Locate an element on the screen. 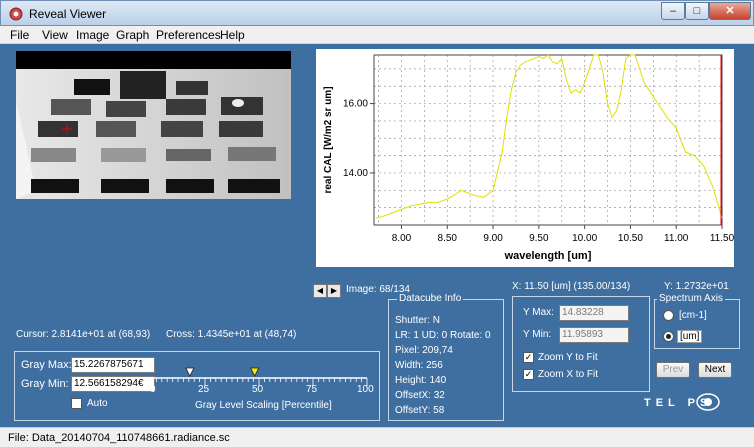 Image resolution: width=754 pixels, height=447 pixels. y-max-label: Y Max: is located at coordinates (538, 312).